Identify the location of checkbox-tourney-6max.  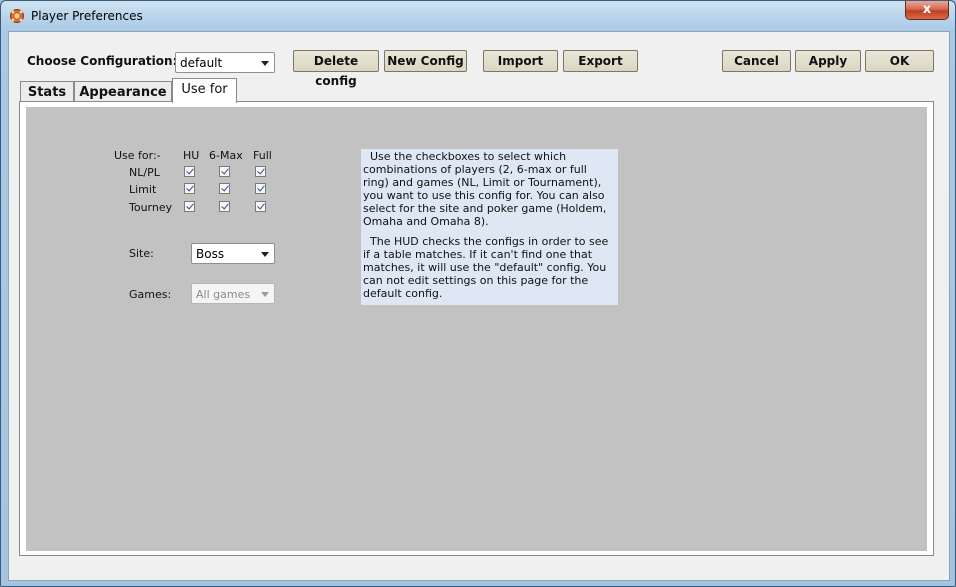
(224, 206).